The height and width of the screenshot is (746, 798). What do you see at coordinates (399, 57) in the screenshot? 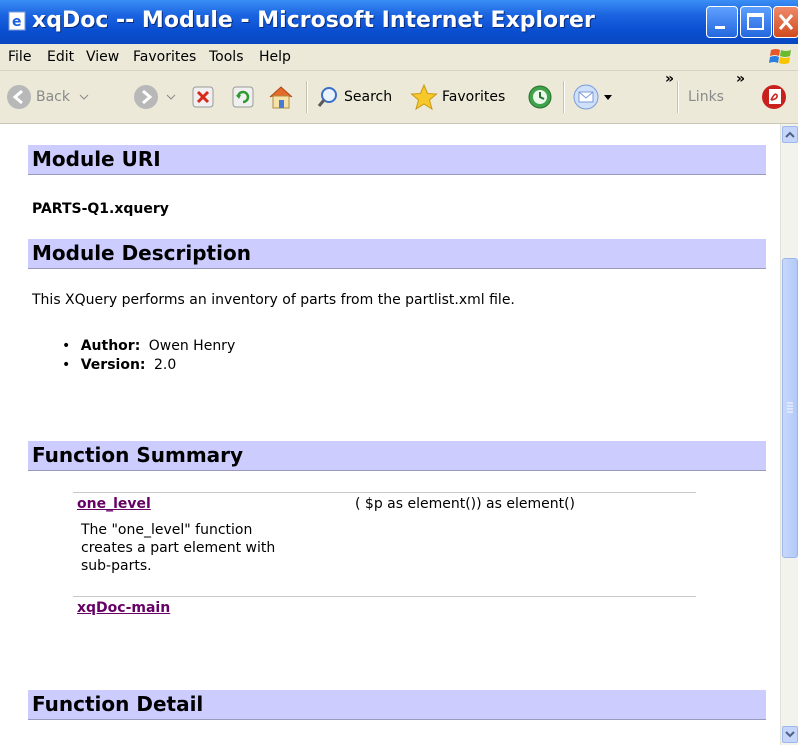
I see `menu-bar: File Edit View Favorites Tools Help` at bounding box center [399, 57].